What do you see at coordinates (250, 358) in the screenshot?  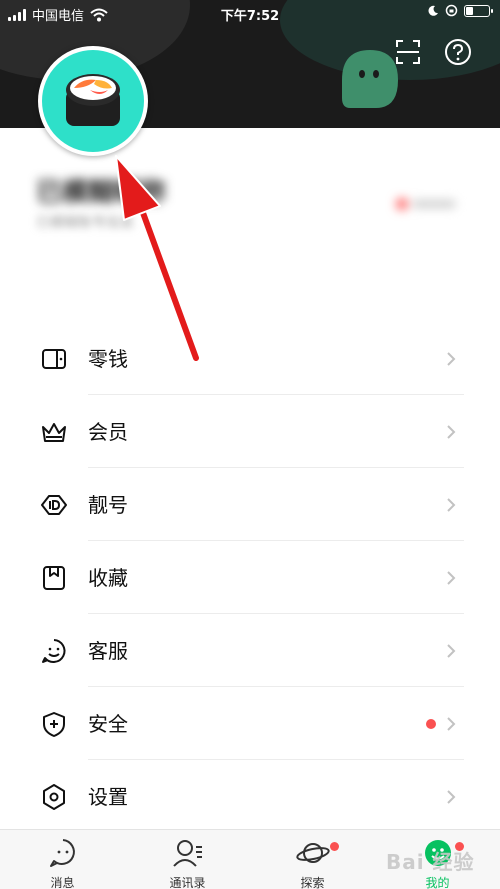 I see `menu-item-wallet: 零钱` at bounding box center [250, 358].